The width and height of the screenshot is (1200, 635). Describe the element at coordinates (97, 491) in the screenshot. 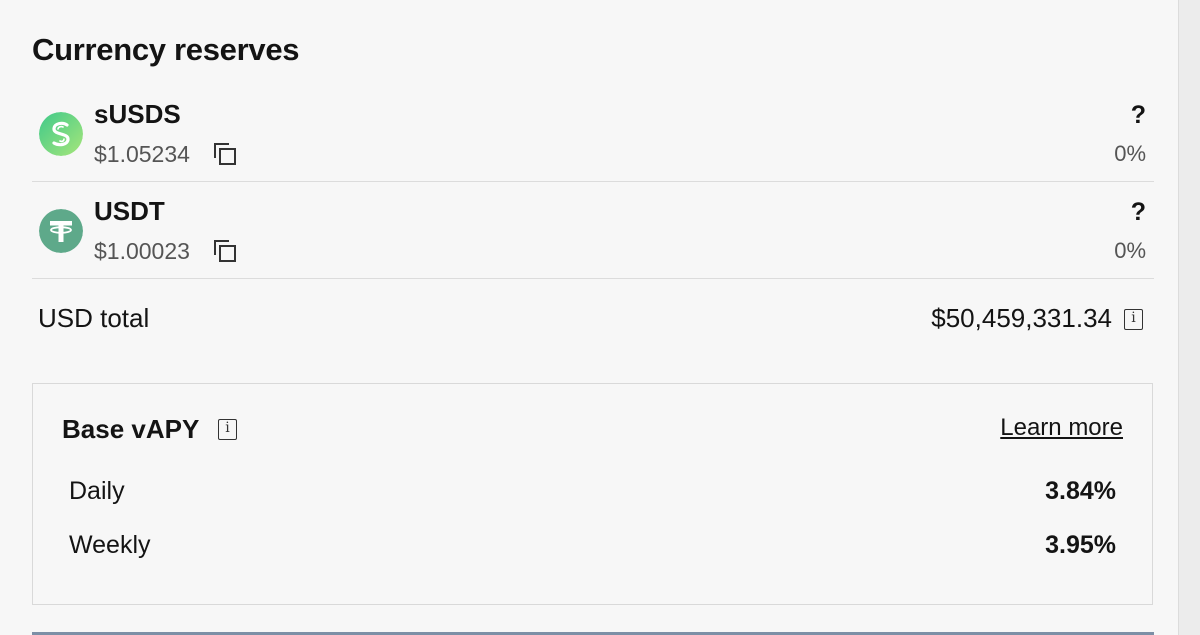

I see `daily-label: Daily` at that location.